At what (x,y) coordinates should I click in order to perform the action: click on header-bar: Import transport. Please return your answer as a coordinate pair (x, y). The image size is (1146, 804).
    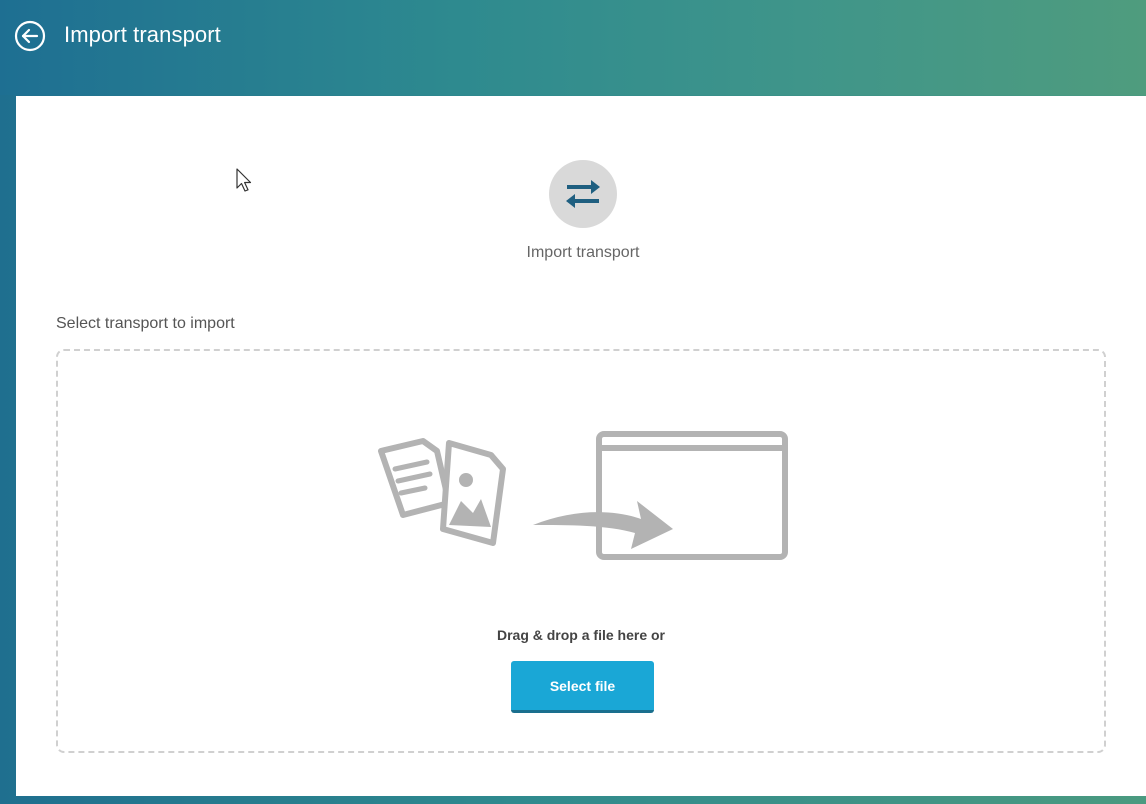
    Looking at the image, I should click on (573, 47).